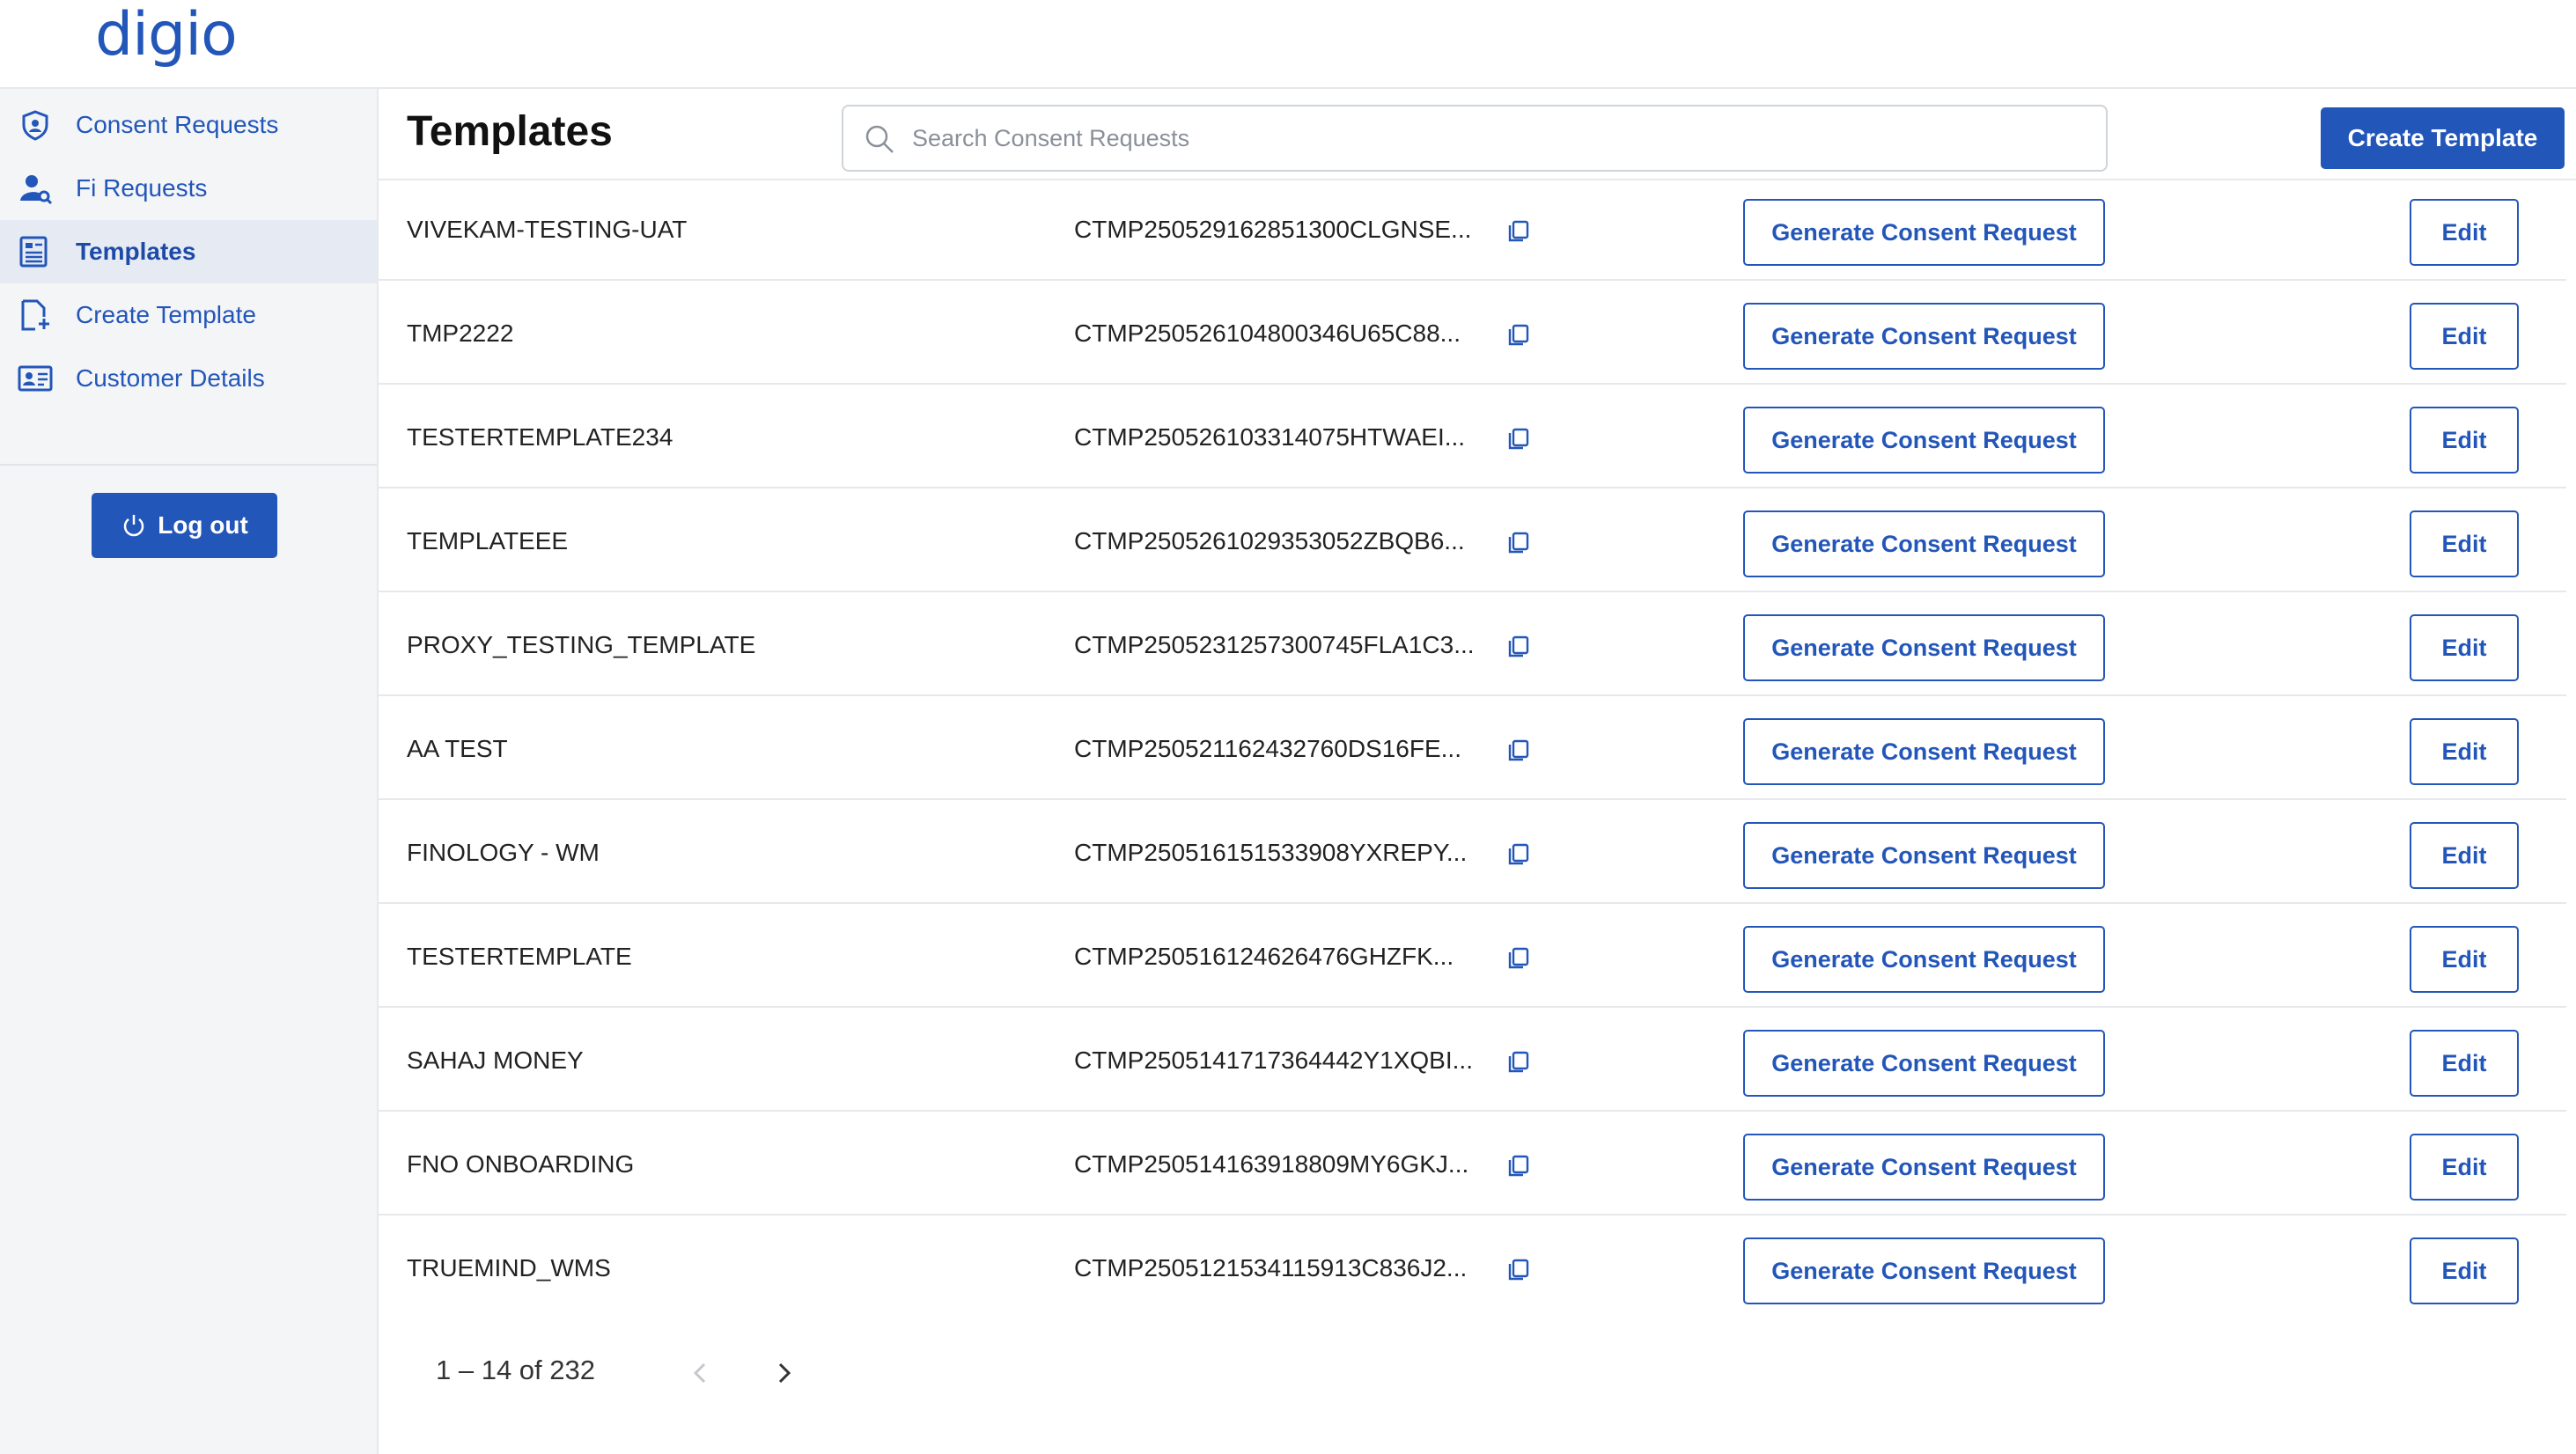 The image size is (2576, 1454). I want to click on template-name: VIVEKAM-TESTING-UAT, so click(547, 230).